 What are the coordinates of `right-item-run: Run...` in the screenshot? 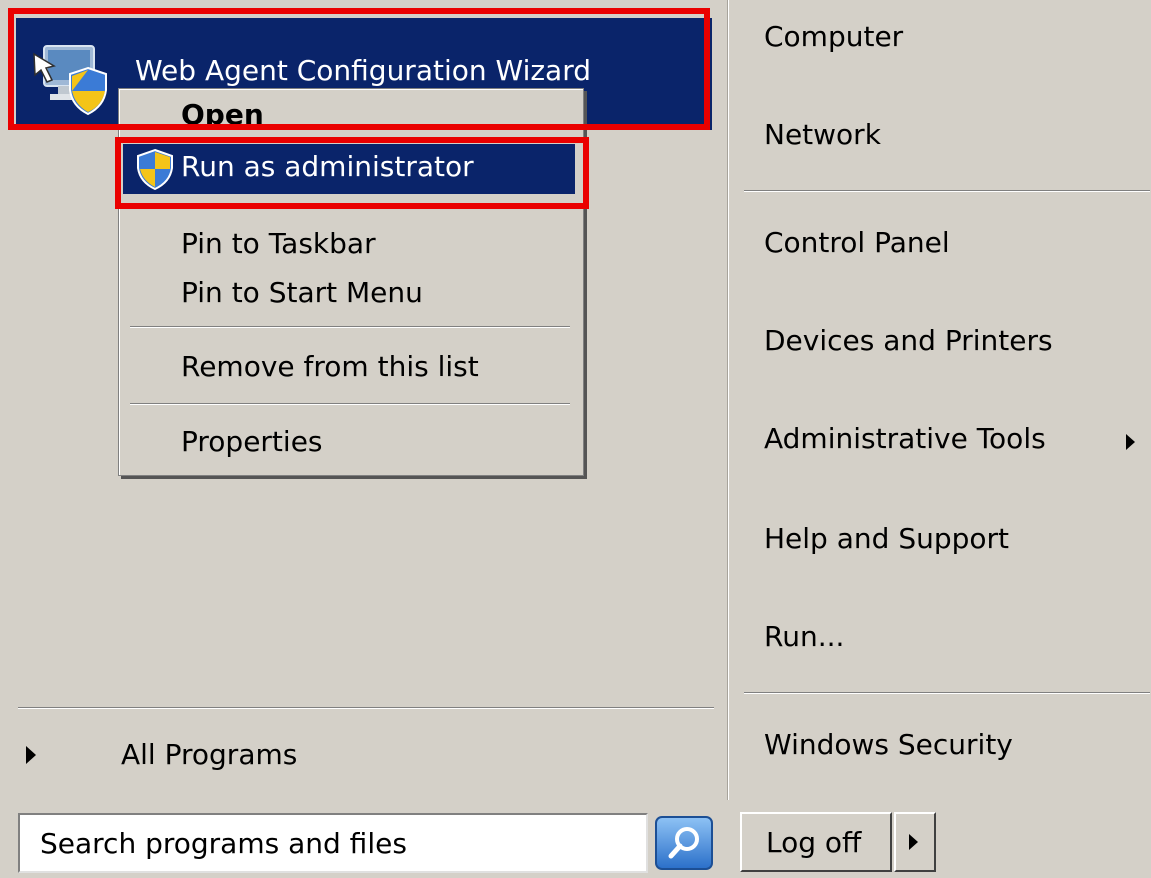 It's located at (947, 642).